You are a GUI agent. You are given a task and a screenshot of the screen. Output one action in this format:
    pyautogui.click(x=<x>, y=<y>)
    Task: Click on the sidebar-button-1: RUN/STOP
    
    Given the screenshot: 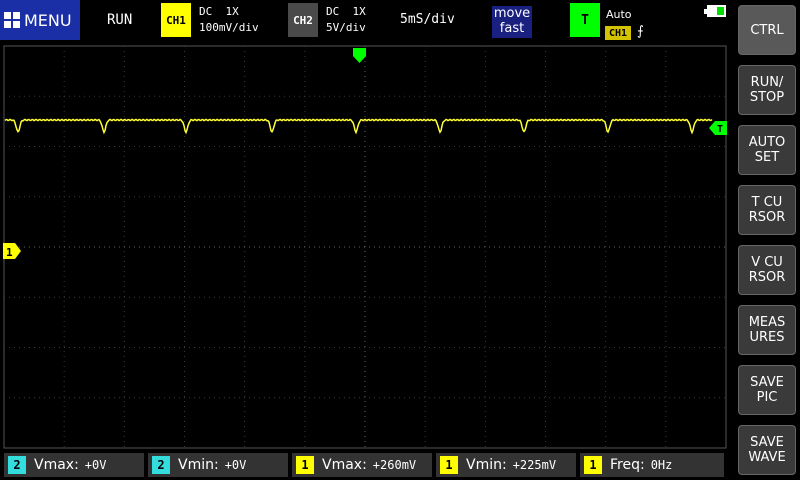 What is the action you would take?
    pyautogui.click(x=767, y=90)
    